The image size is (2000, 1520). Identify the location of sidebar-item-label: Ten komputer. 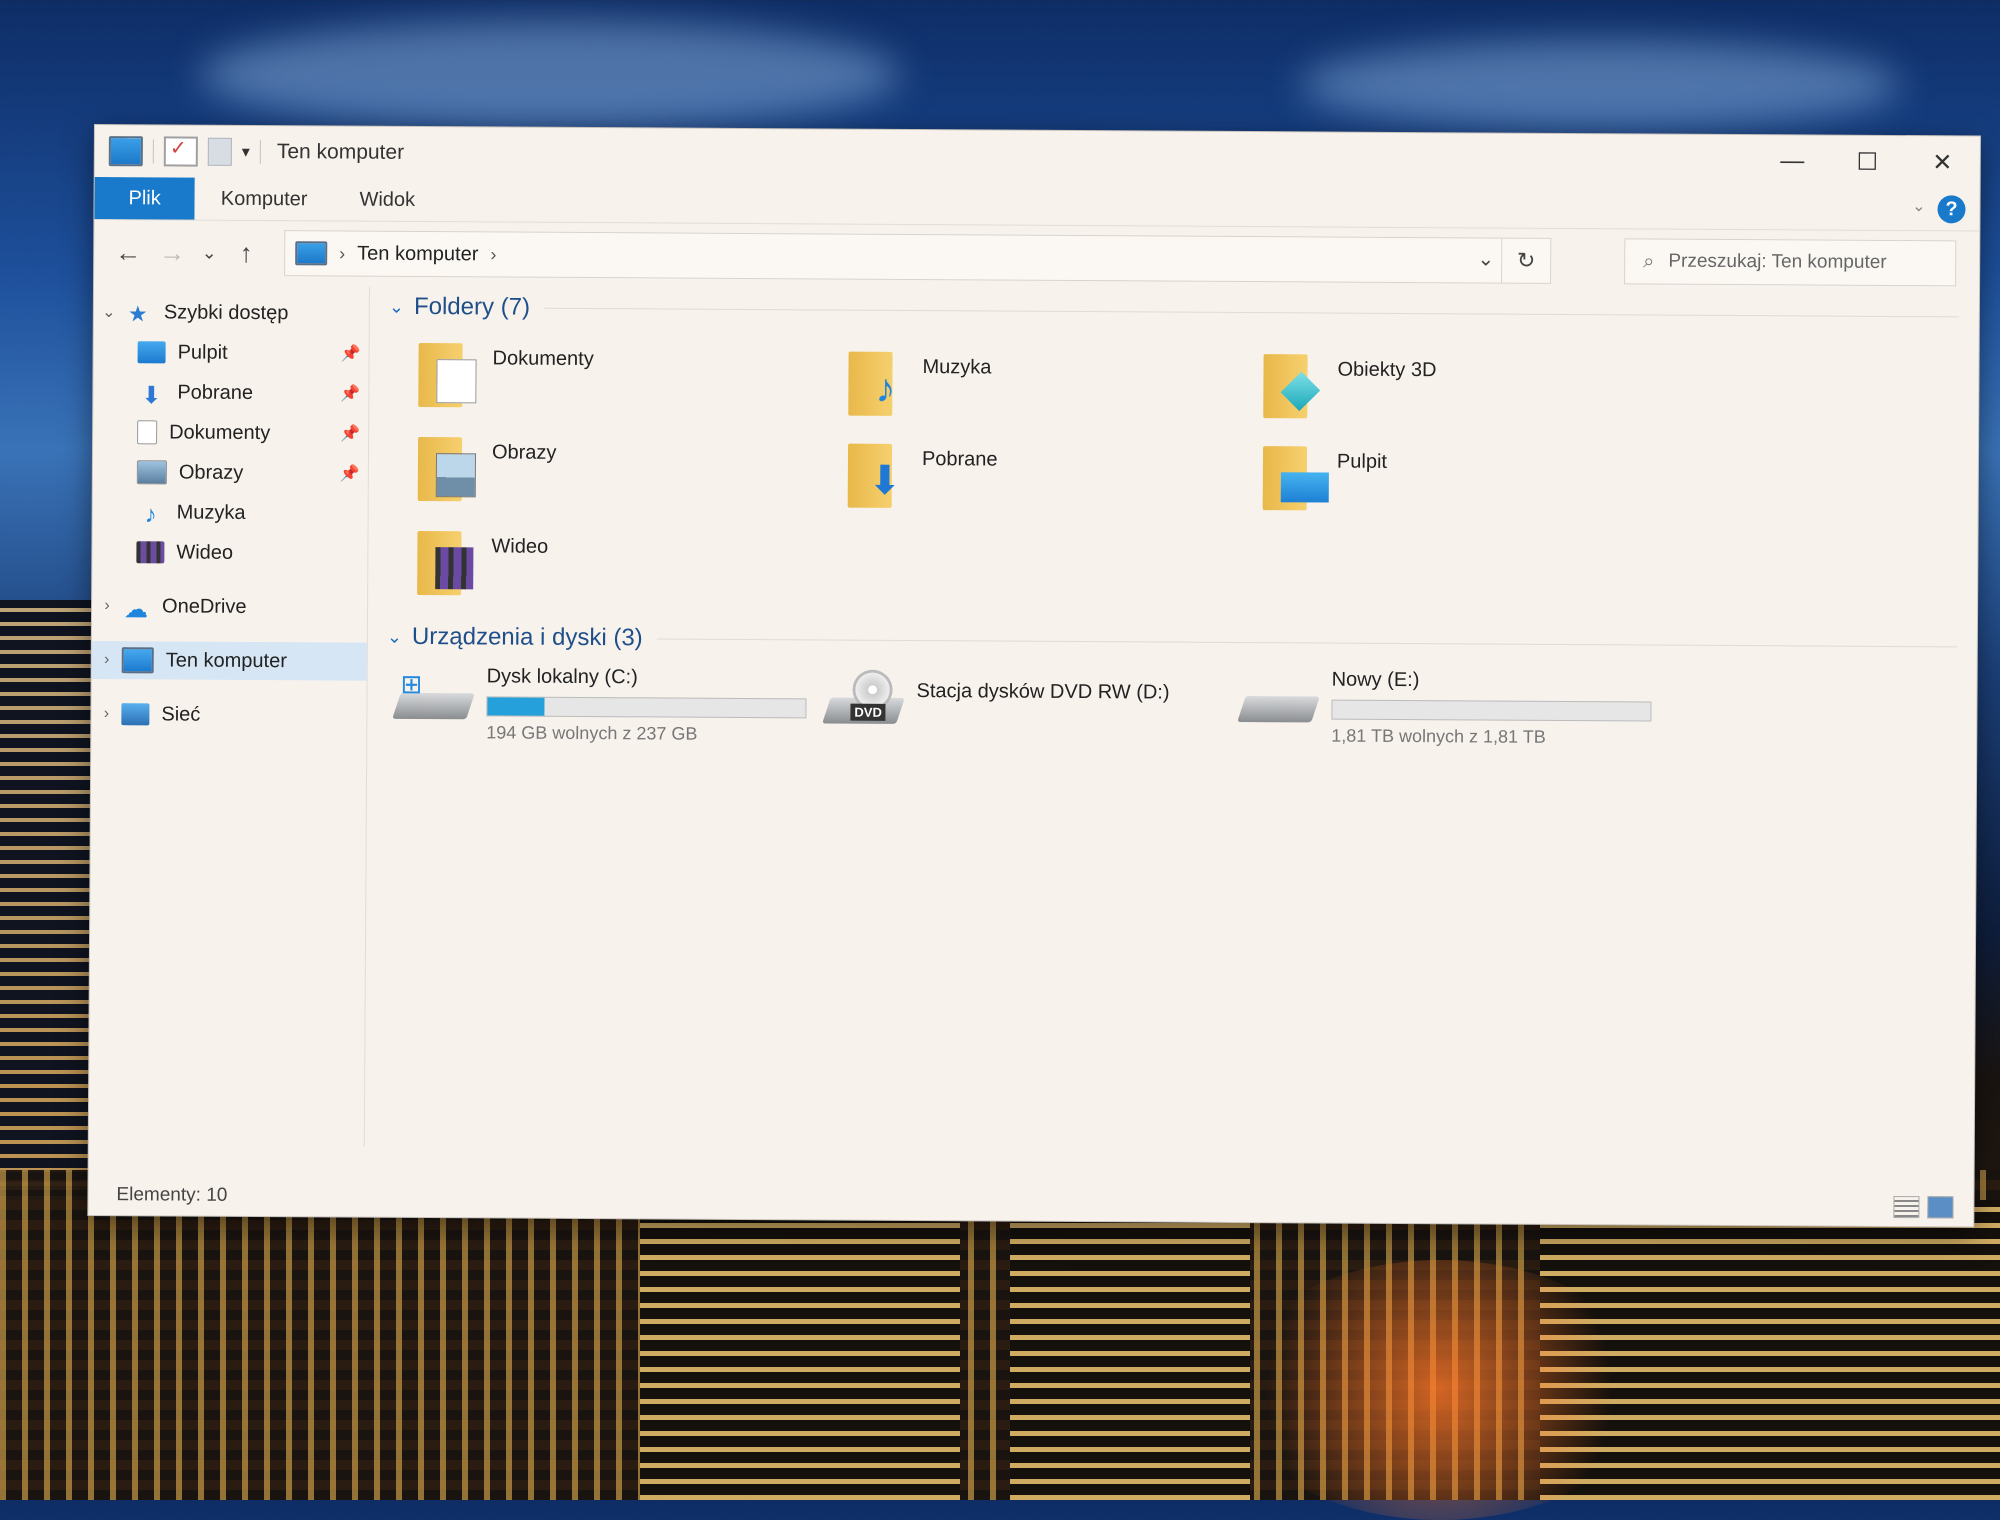
(226, 661).